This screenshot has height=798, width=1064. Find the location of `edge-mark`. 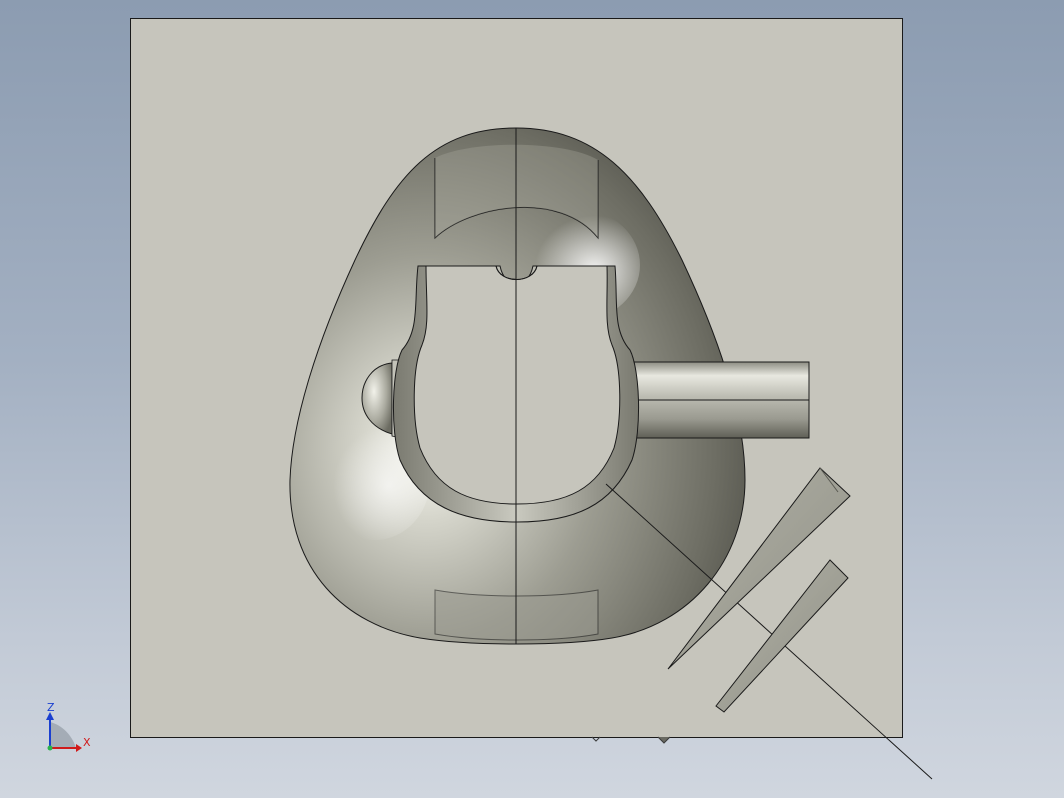

edge-mark is located at coordinates (664, 740).